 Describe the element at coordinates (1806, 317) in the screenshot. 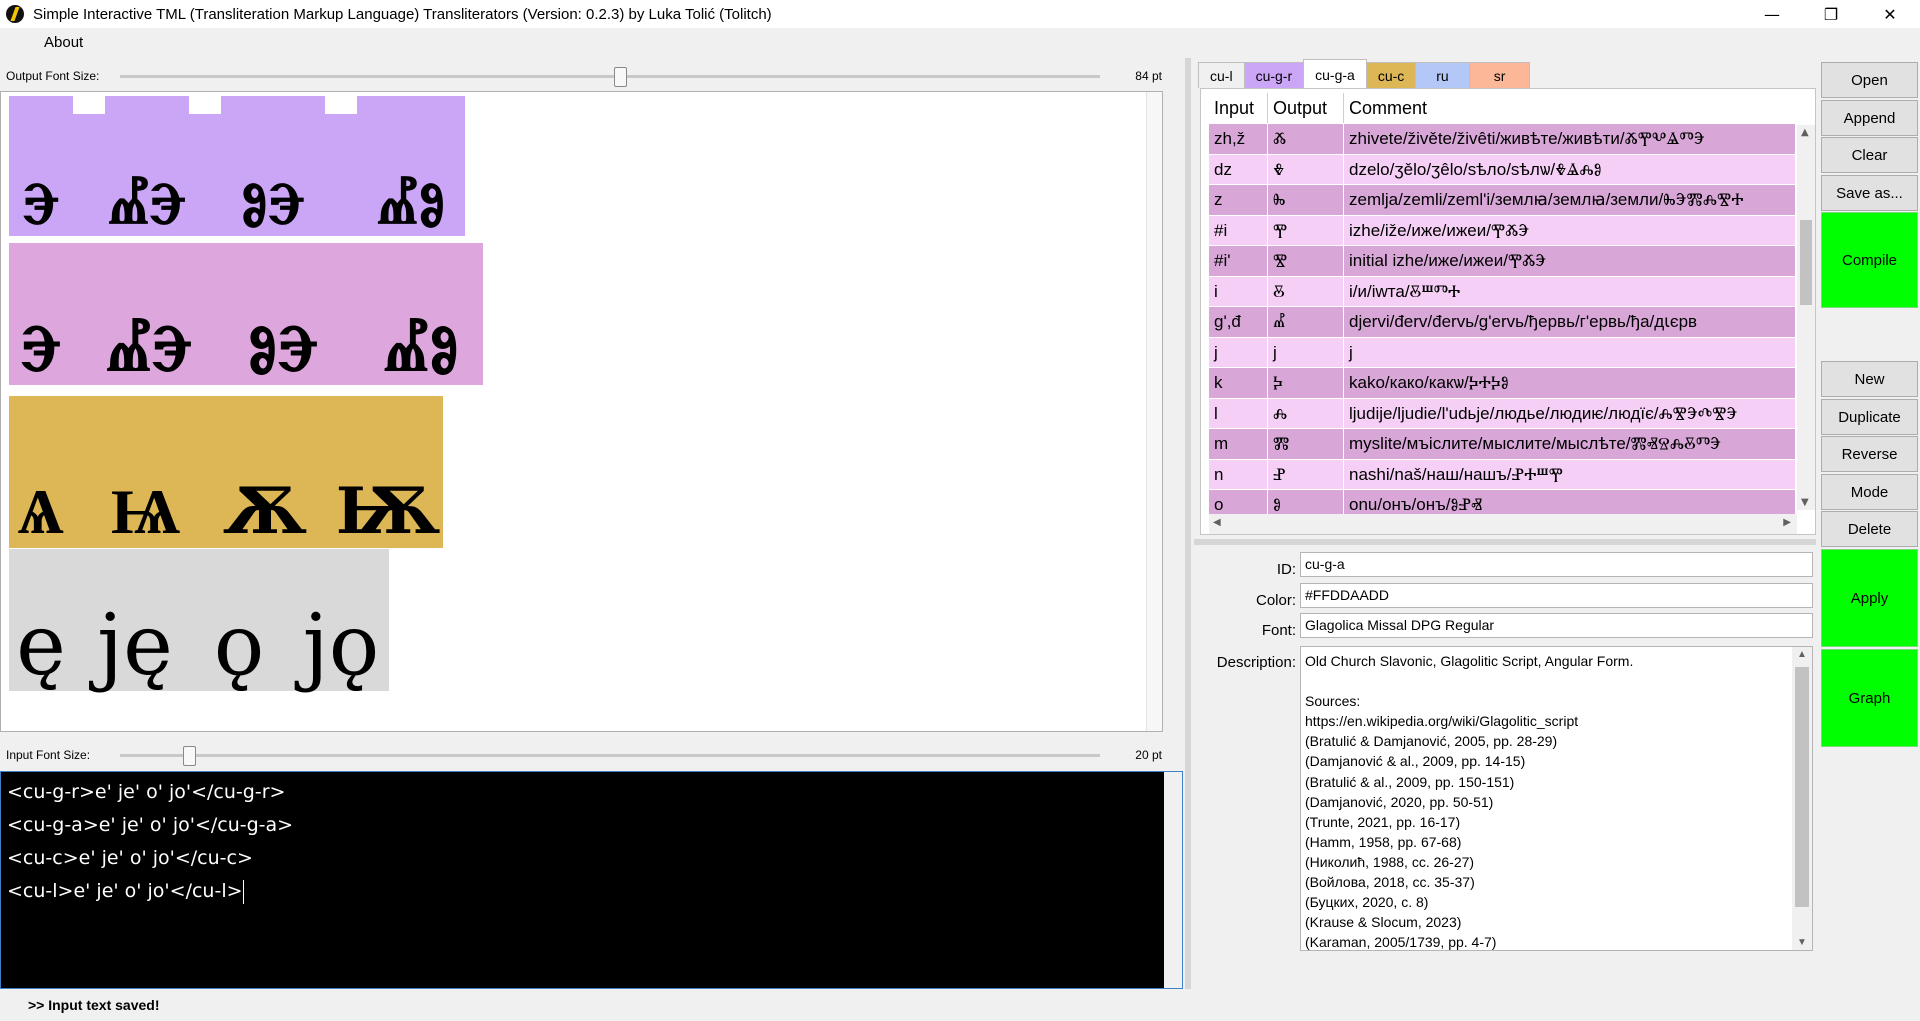

I see `table-vertical-scrollbar: ▲ ▼` at that location.